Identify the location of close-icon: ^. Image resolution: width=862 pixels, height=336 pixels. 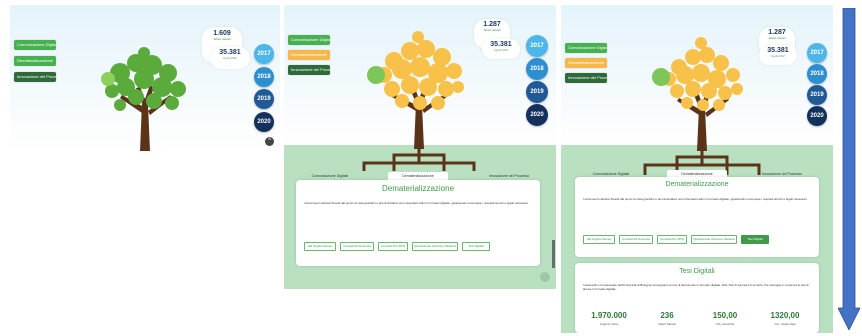
(269, 141).